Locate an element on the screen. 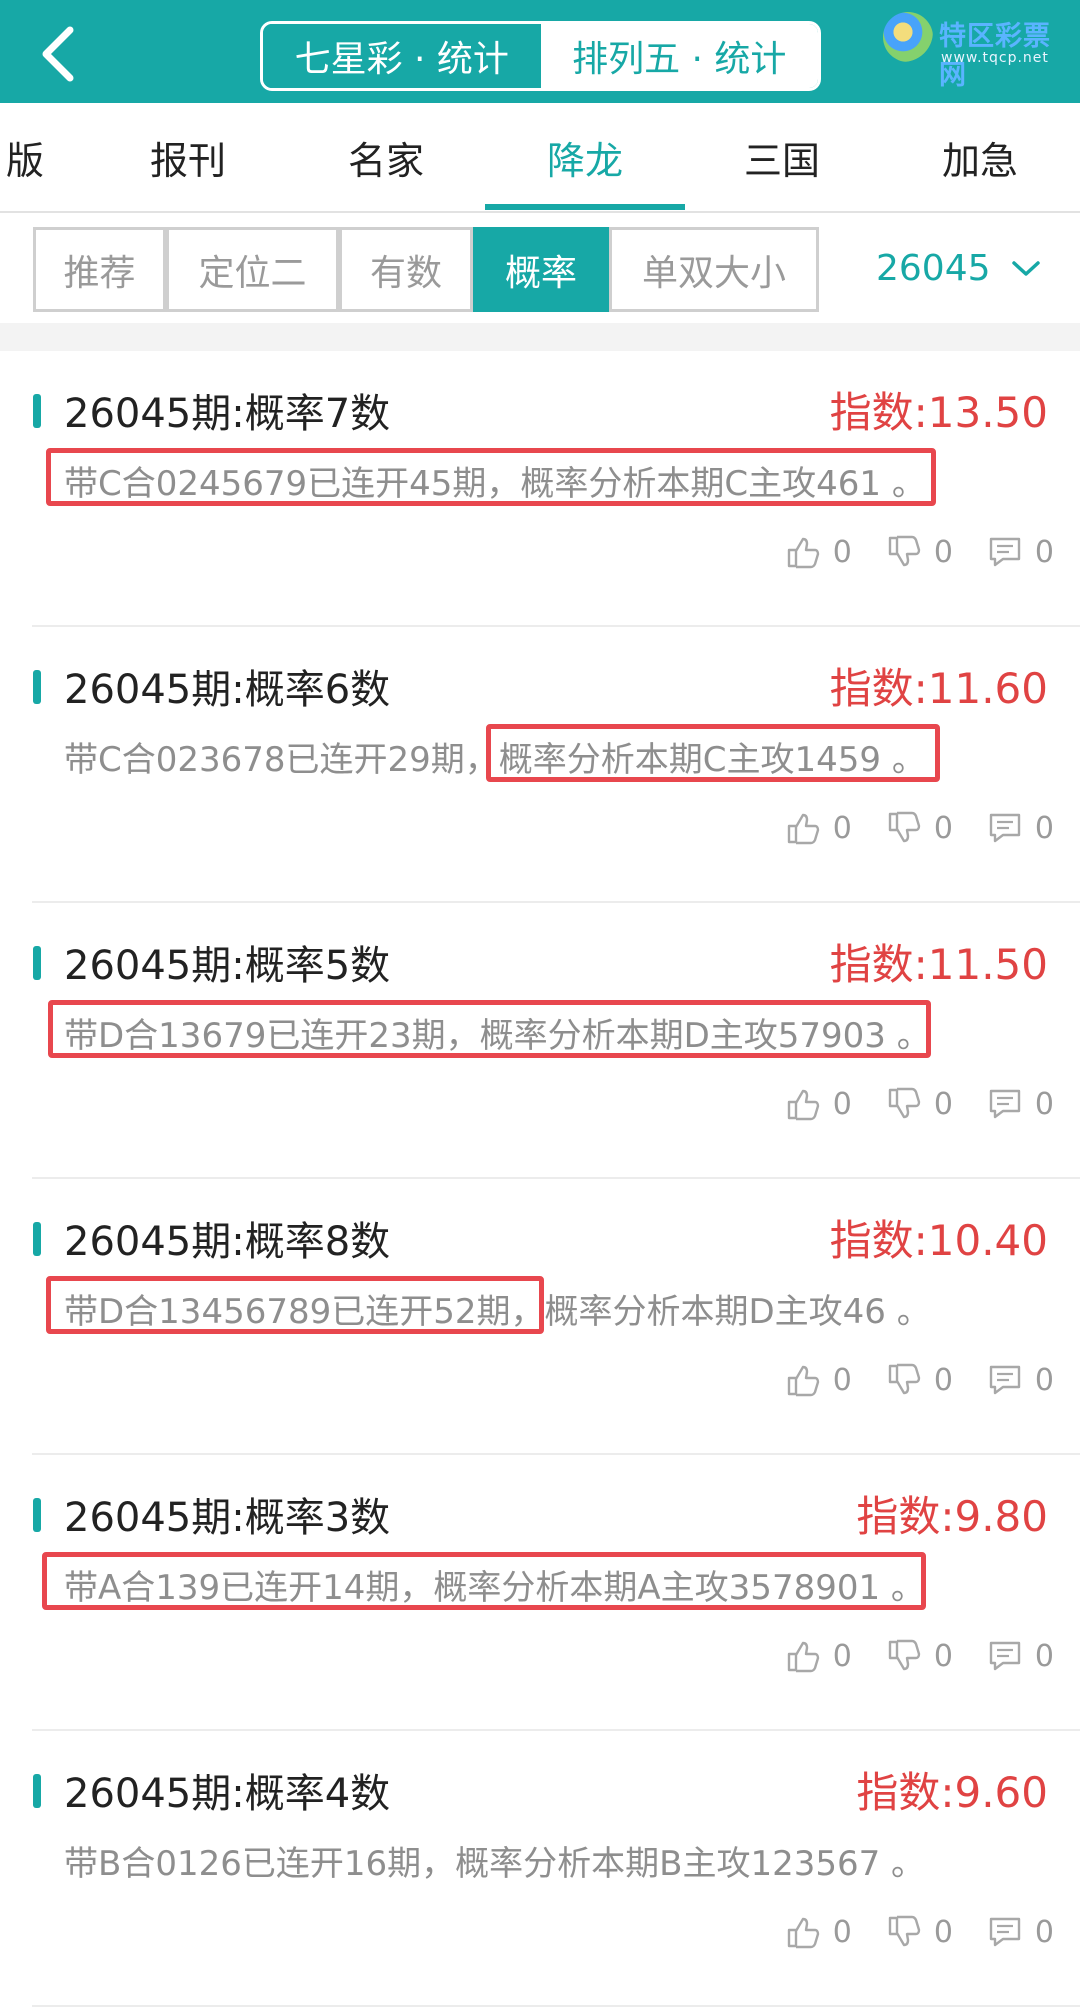 The width and height of the screenshot is (1080, 2010). category-tabs: 版 报刊 名家 降龙 三国 加急 is located at coordinates (540, 158).